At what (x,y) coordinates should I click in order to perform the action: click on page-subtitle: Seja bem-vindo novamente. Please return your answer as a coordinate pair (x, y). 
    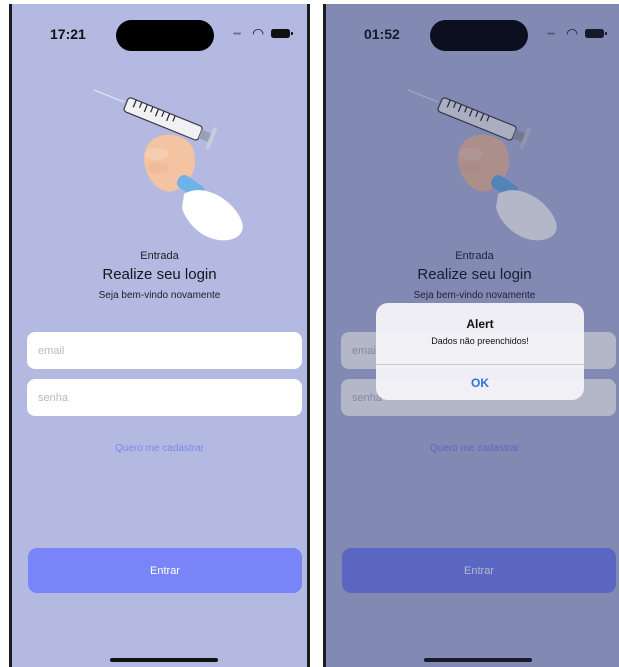
    Looking at the image, I should click on (159, 295).